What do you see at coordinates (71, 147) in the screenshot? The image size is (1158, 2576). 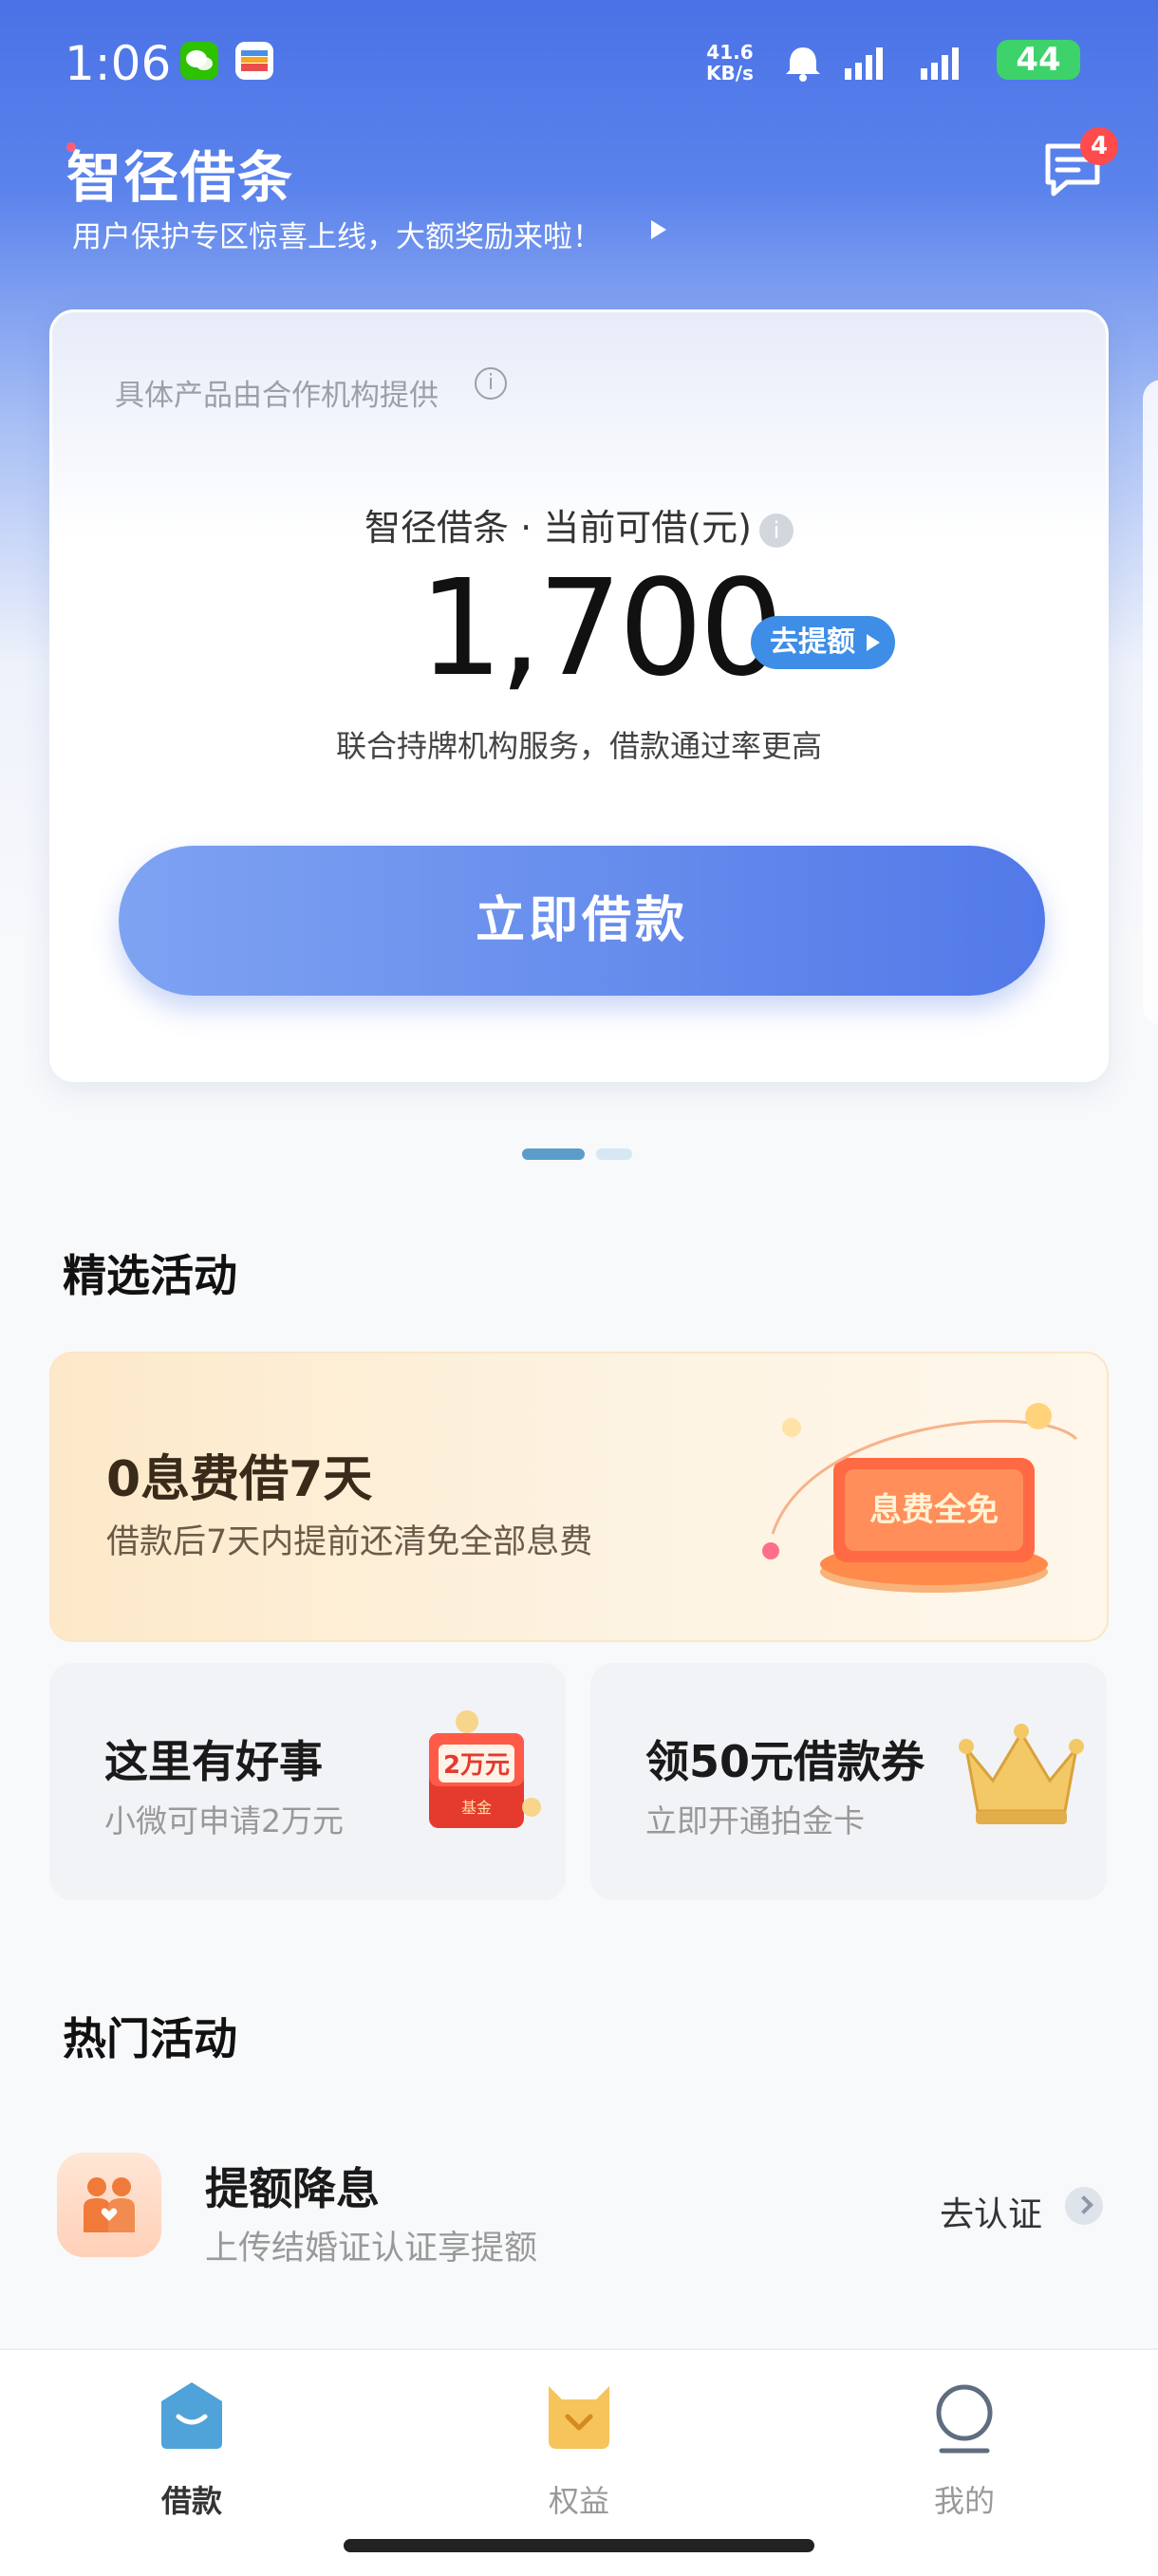 I see `brand-dot` at bounding box center [71, 147].